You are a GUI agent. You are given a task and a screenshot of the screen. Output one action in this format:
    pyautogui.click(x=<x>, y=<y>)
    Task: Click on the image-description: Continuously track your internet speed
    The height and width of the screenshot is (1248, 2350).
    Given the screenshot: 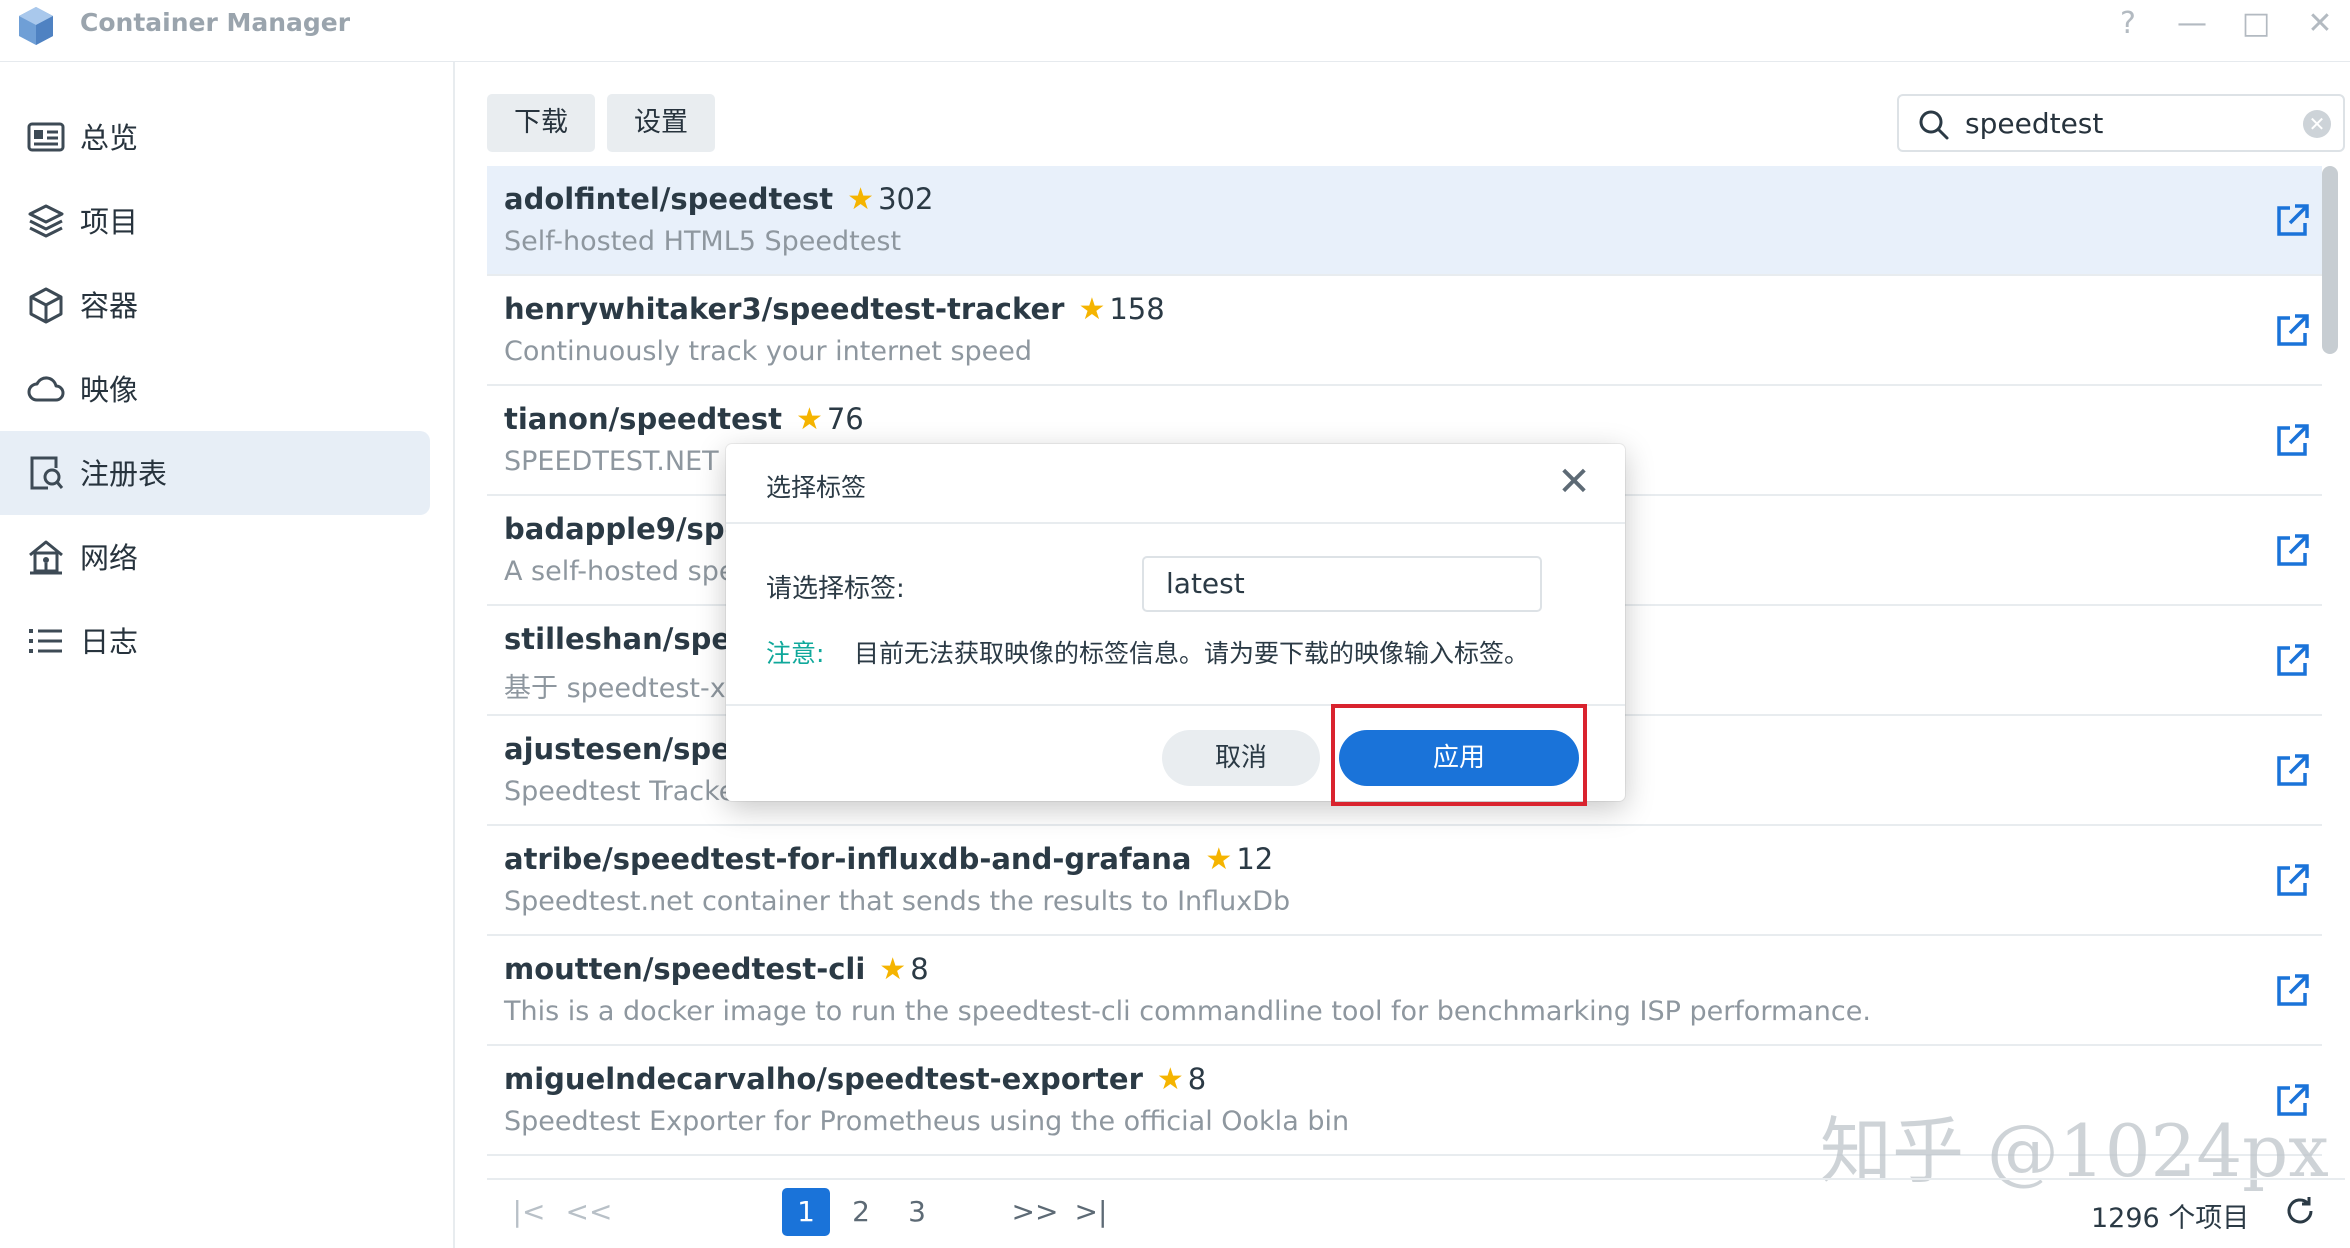 What is the action you would take?
    pyautogui.click(x=768, y=351)
    